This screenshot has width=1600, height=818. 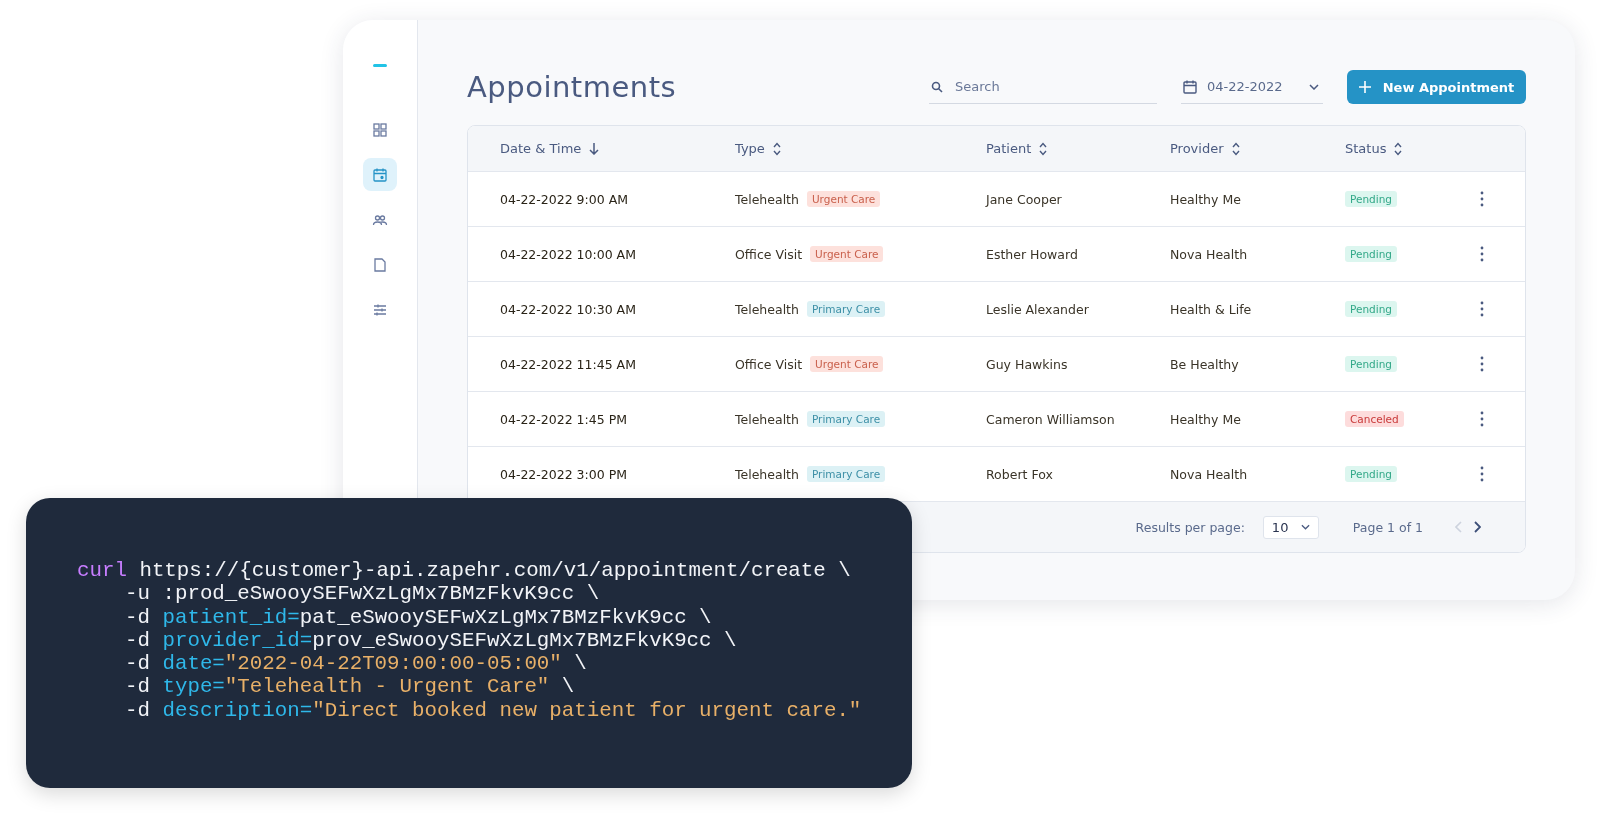 What do you see at coordinates (568, 254) in the screenshot?
I see `date-time-cell: 04-22-2022 10:00 AM` at bounding box center [568, 254].